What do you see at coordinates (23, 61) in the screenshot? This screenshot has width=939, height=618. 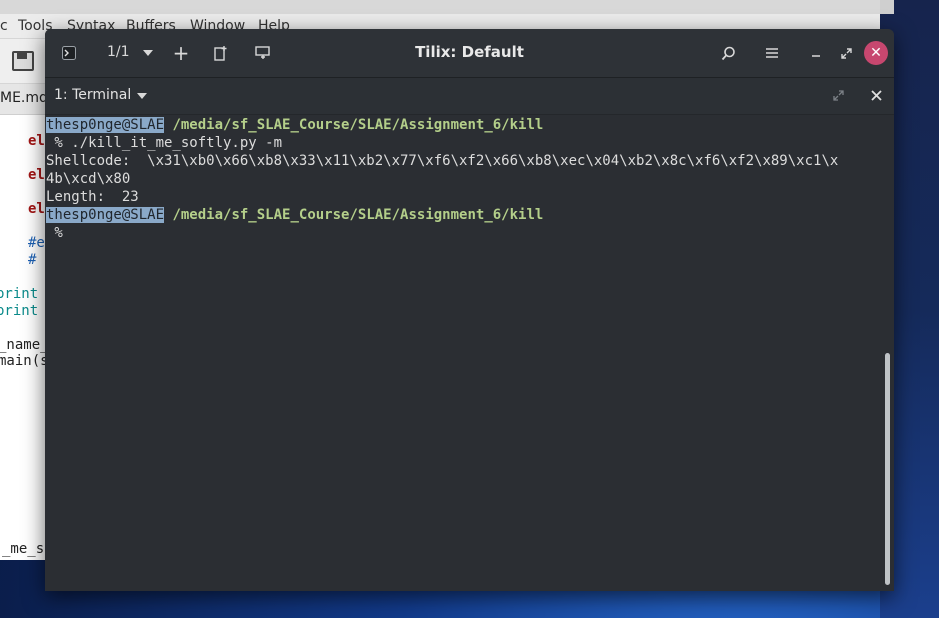 I see `save-icon` at bounding box center [23, 61].